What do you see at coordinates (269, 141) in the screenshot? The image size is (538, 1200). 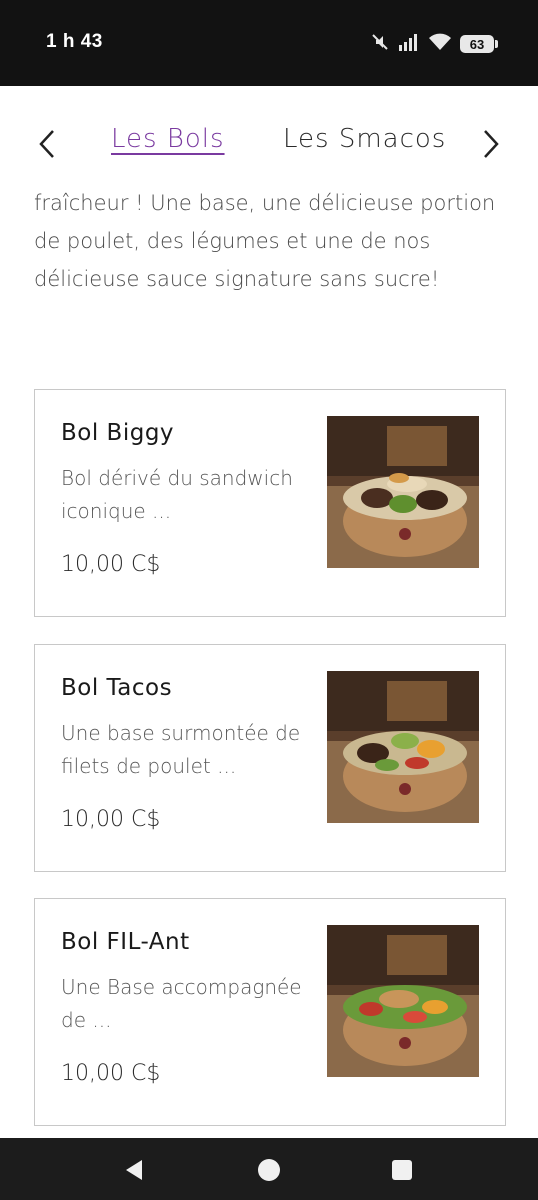 I see `category-tab-bar: Les Bols Les Smacos` at bounding box center [269, 141].